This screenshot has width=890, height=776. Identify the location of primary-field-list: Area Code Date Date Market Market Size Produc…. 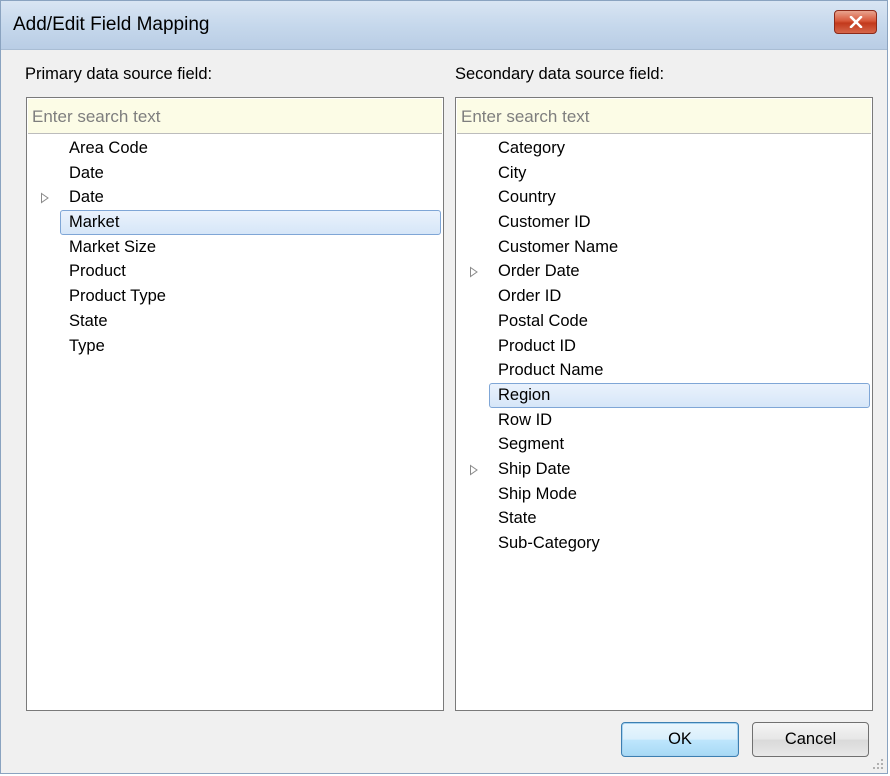
(235, 247).